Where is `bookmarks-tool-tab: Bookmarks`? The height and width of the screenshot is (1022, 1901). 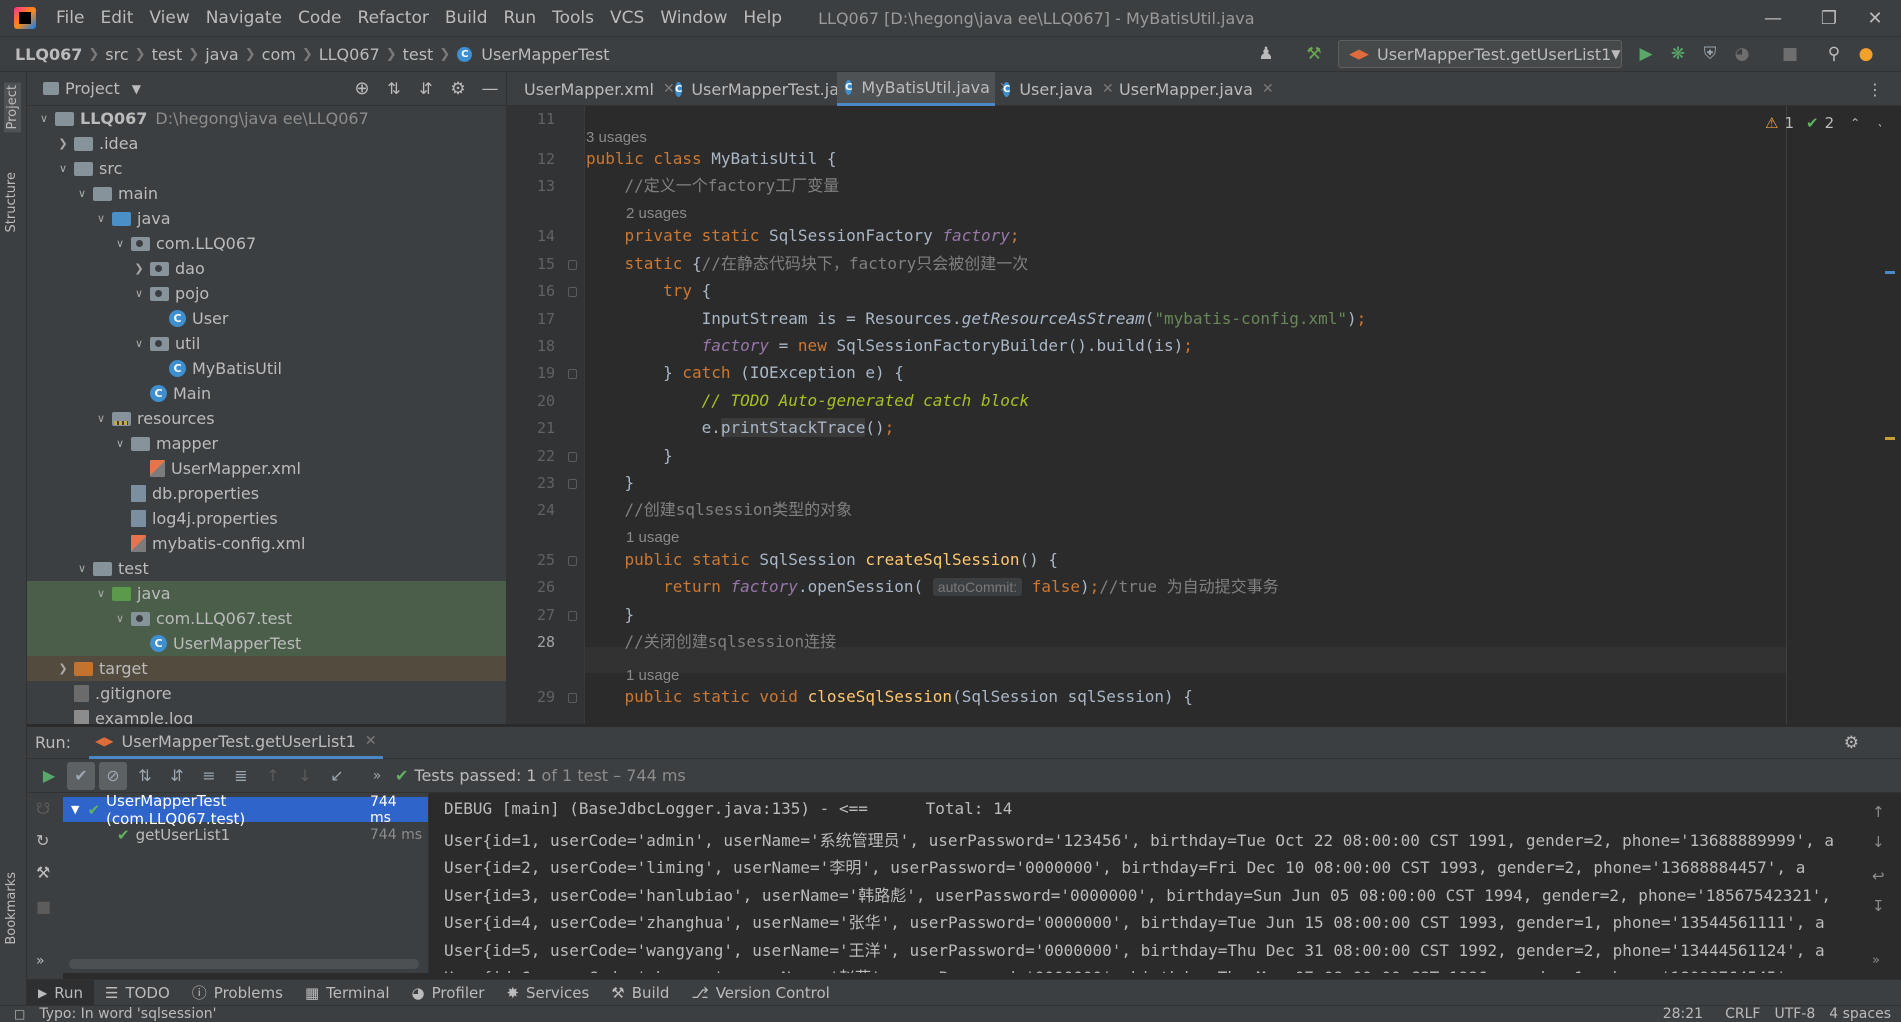
bookmarks-tool-tab: Bookmarks is located at coordinates (11, 908).